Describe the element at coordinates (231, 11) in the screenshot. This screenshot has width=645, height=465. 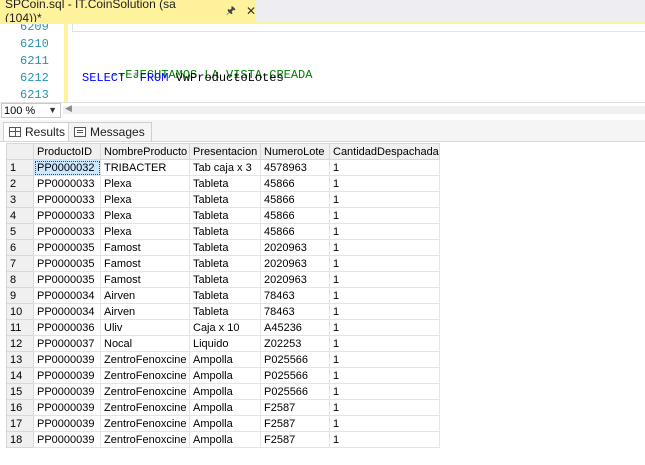
I see `pin-icon: 🖈` at that location.